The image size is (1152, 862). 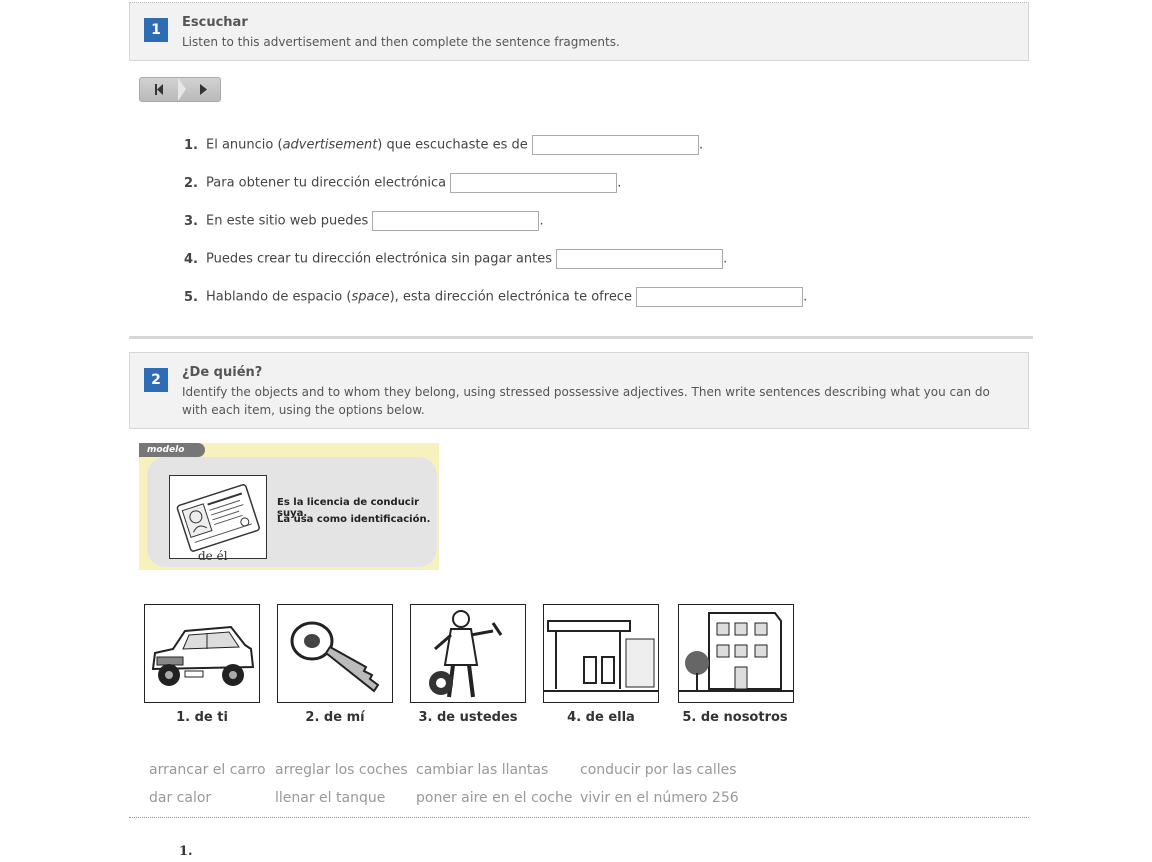 I want to click on key-icon, so click(x=335, y=657).